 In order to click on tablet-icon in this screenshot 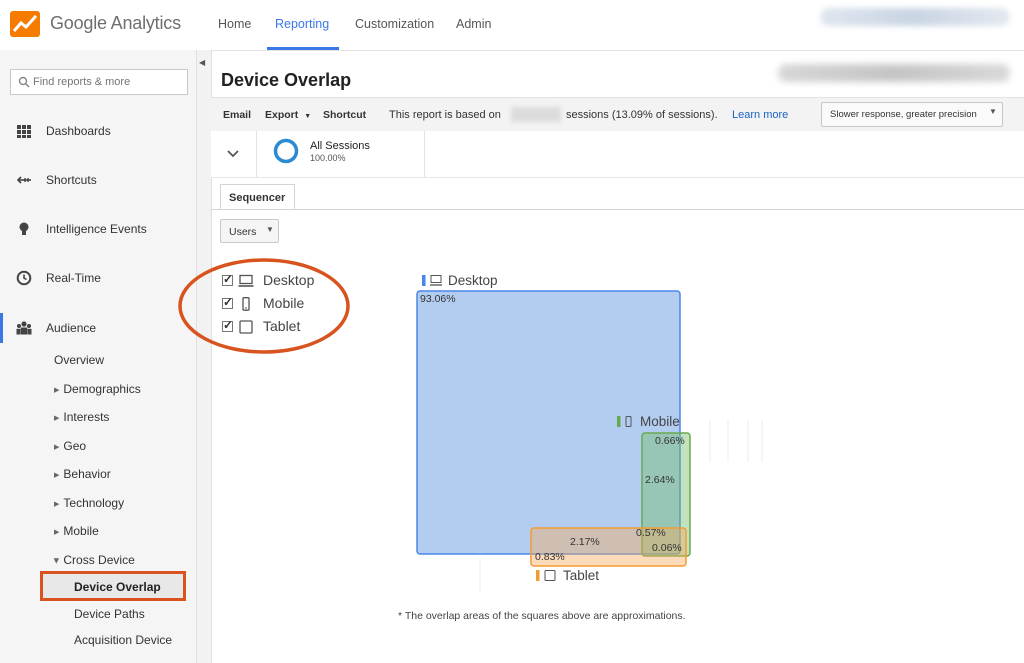, I will do `click(550, 575)`.